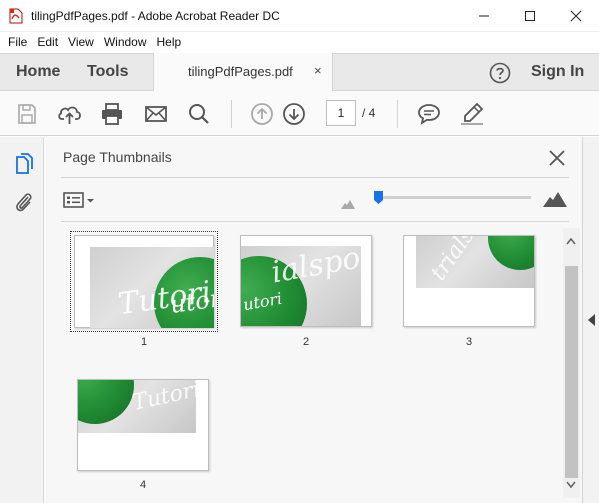  What do you see at coordinates (240, 71) in the screenshot?
I see `document-tab-label: tilingPdfPages.pdf` at bounding box center [240, 71].